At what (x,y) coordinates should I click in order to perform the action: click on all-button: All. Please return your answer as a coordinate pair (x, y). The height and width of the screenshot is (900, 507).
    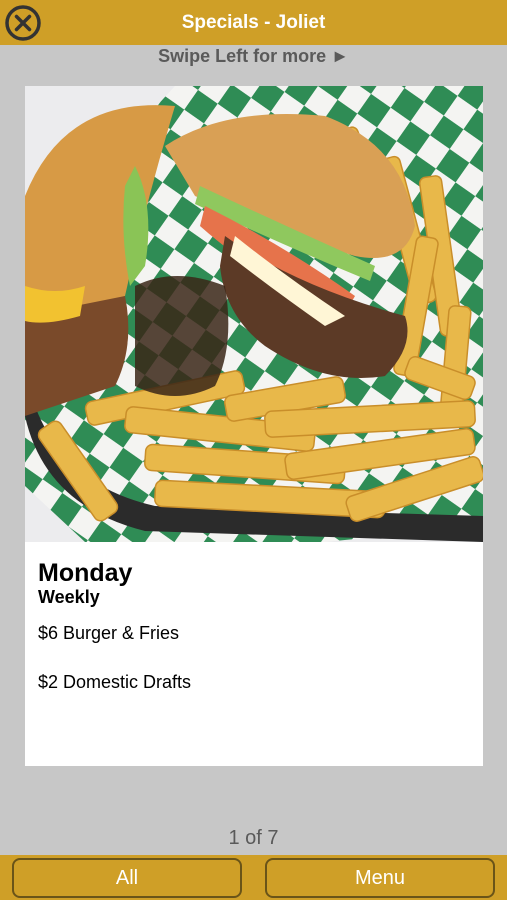
    Looking at the image, I should click on (127, 878).